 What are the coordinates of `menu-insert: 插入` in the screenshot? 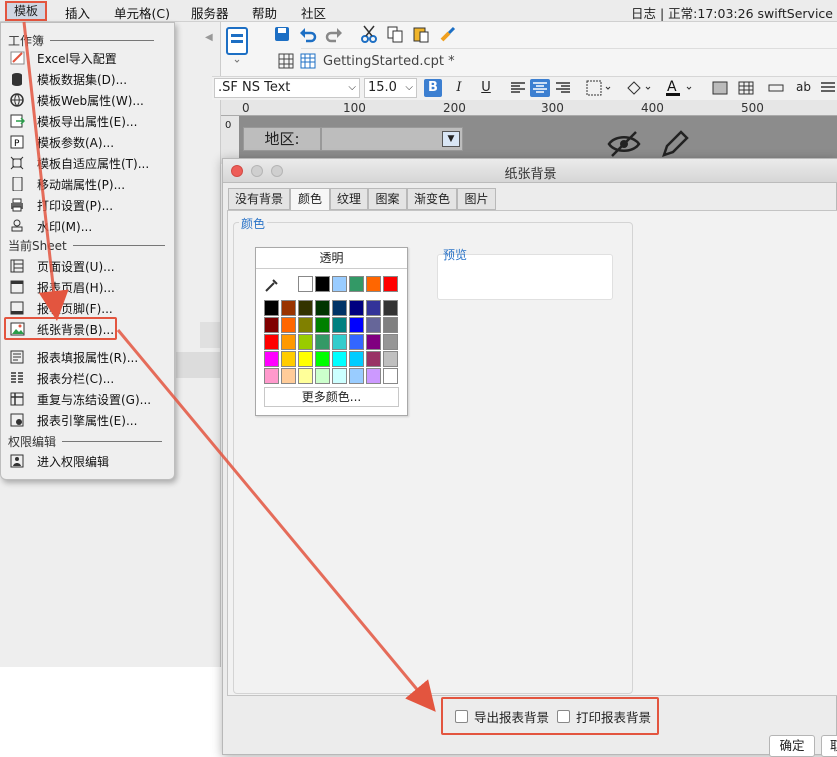 It's located at (77, 12).